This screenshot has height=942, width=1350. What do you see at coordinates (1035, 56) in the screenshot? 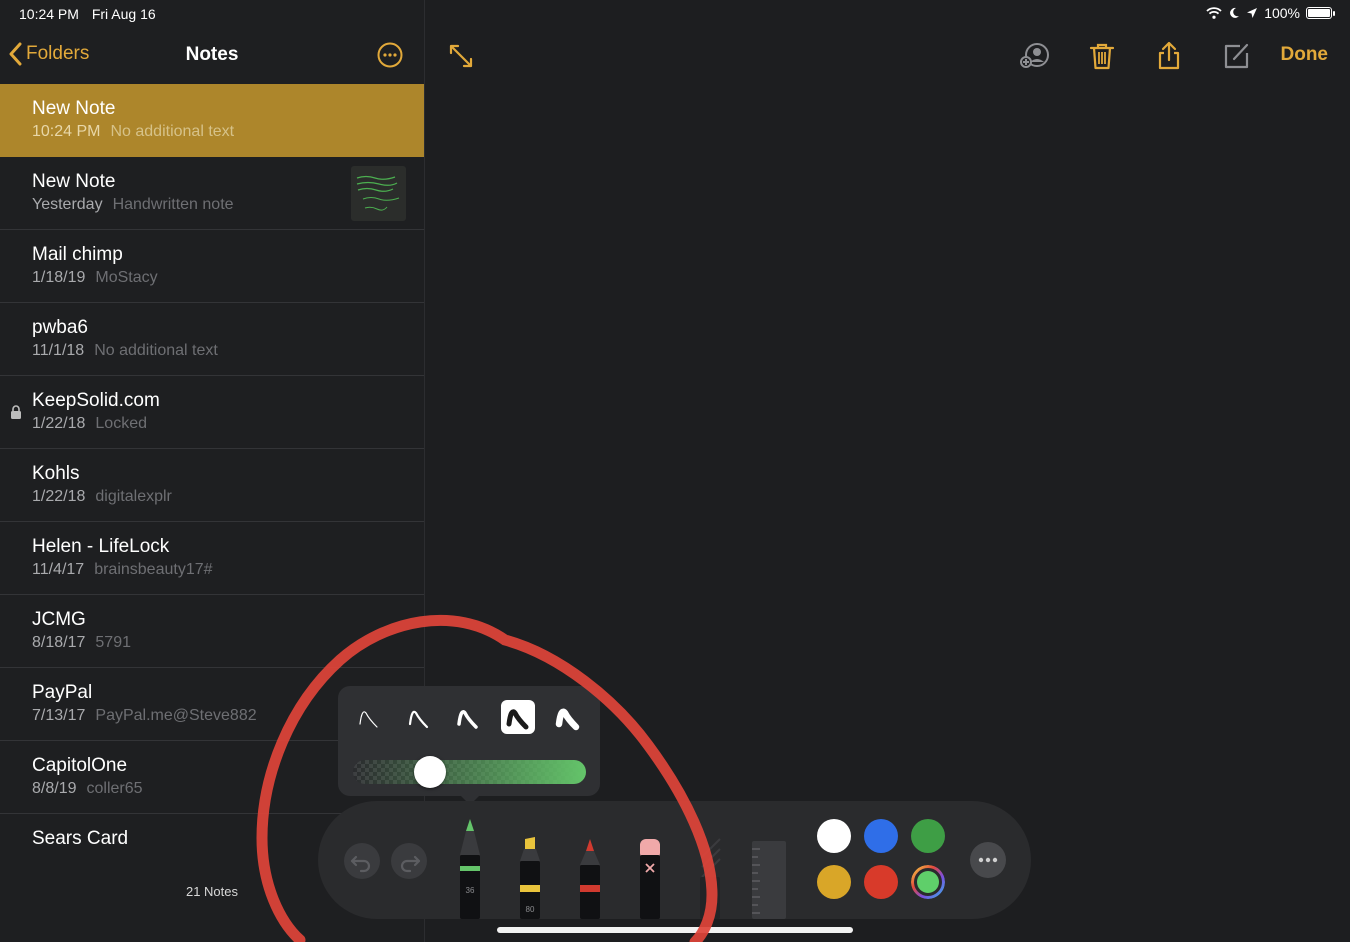
I see `collaborate-icon` at bounding box center [1035, 56].